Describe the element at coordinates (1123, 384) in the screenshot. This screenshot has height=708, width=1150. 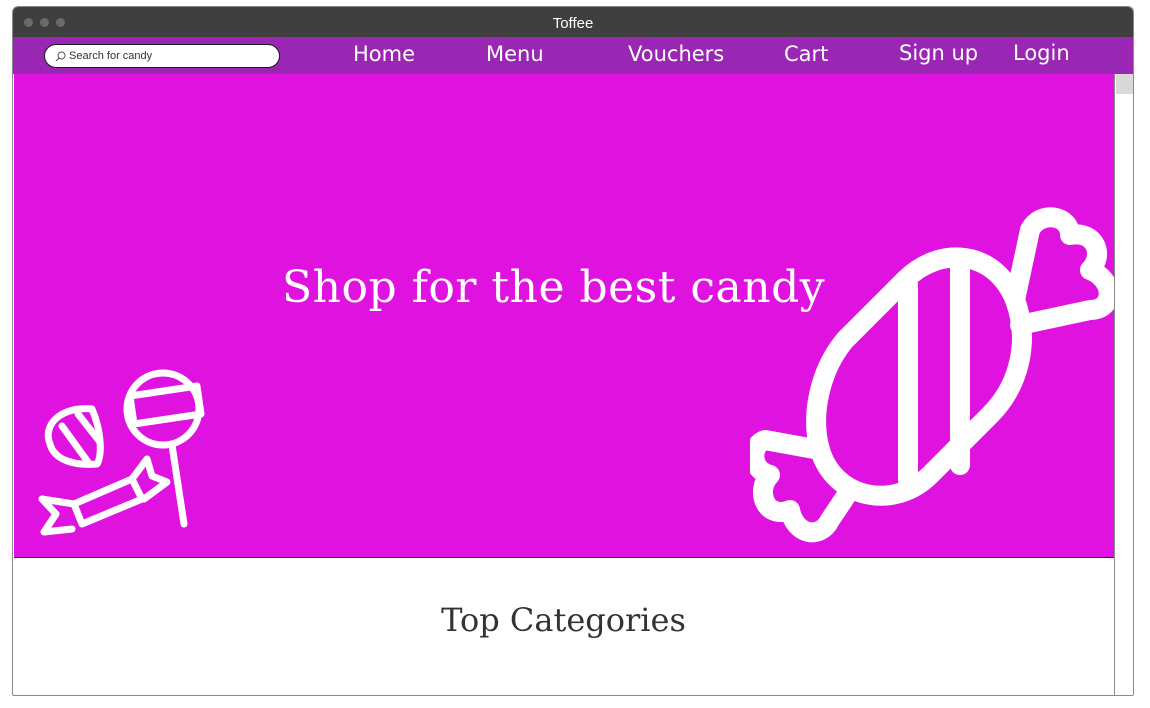
I see `scrollbar` at that location.